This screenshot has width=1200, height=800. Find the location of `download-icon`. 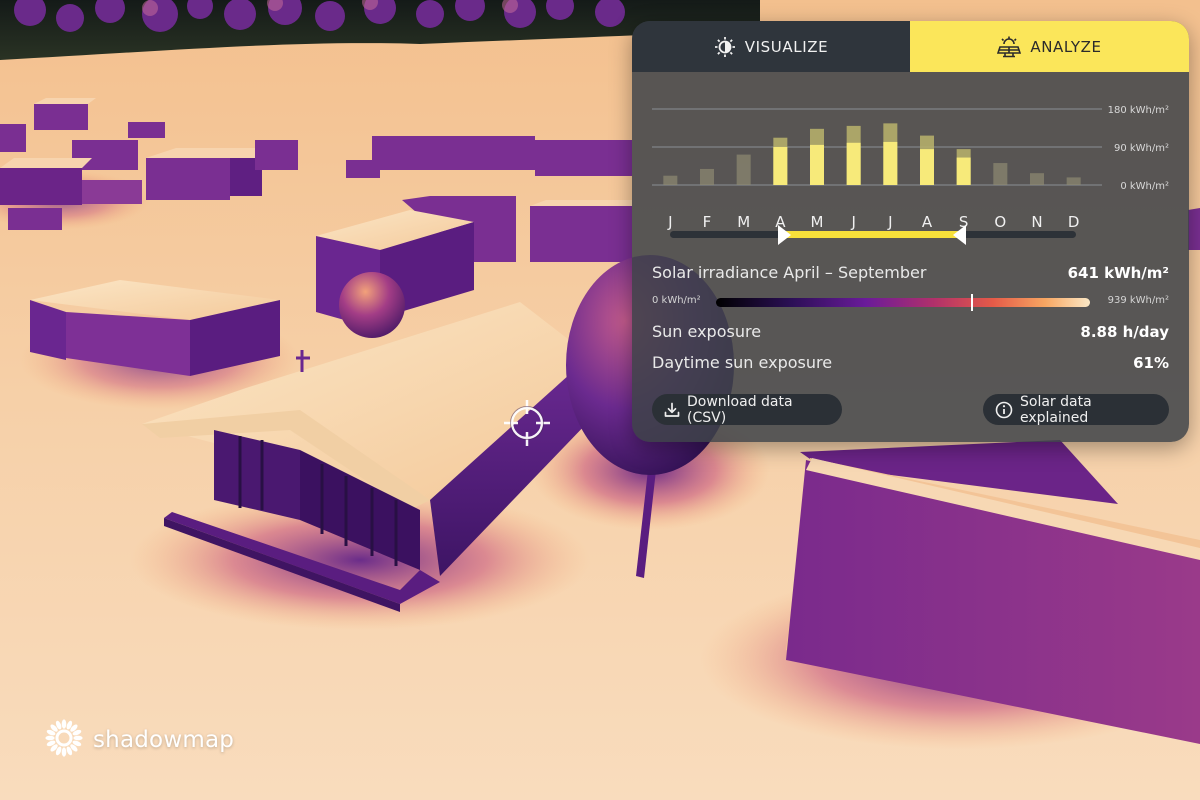

download-icon is located at coordinates (672, 410).